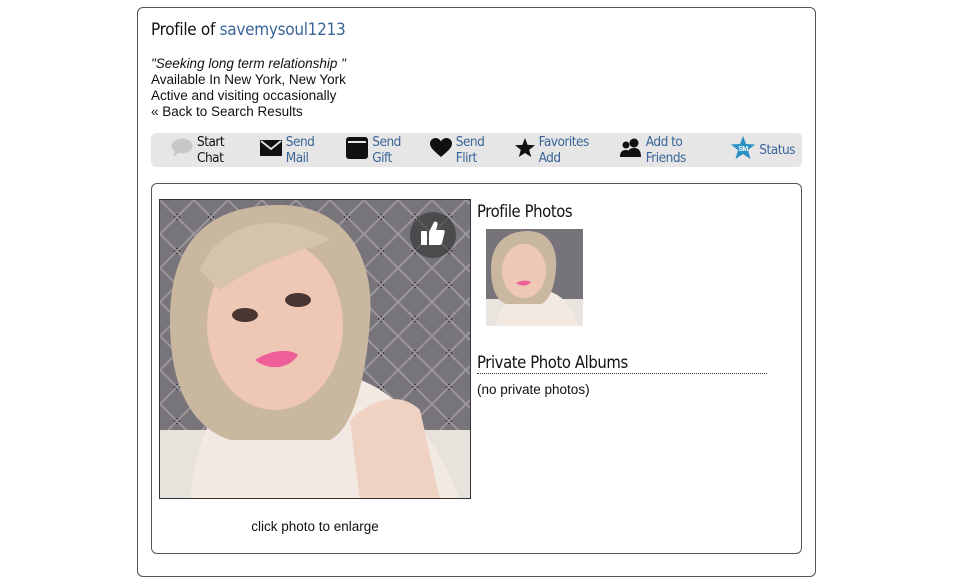 The height and width of the screenshot is (577, 960). I want to click on chat-bubble-icon, so click(182, 150).